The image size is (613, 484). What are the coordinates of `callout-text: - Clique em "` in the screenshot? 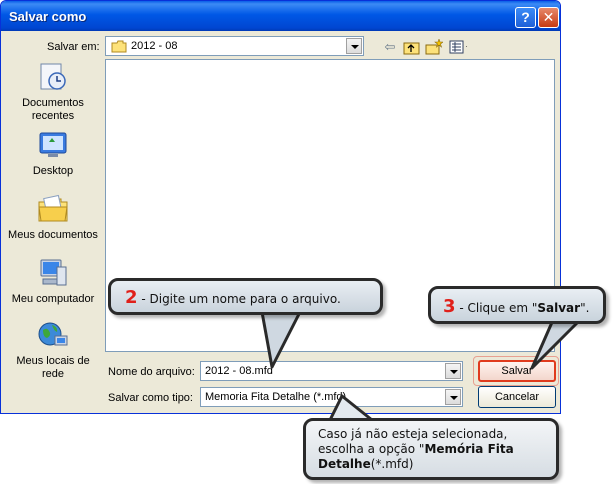 It's located at (496, 308).